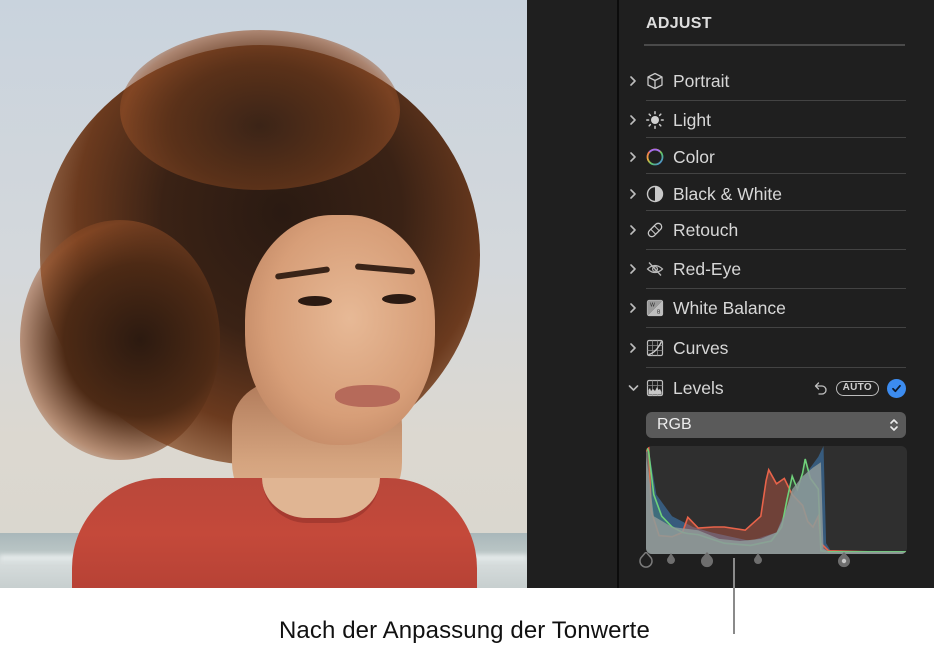  I want to click on bandage-icon, so click(655, 230).